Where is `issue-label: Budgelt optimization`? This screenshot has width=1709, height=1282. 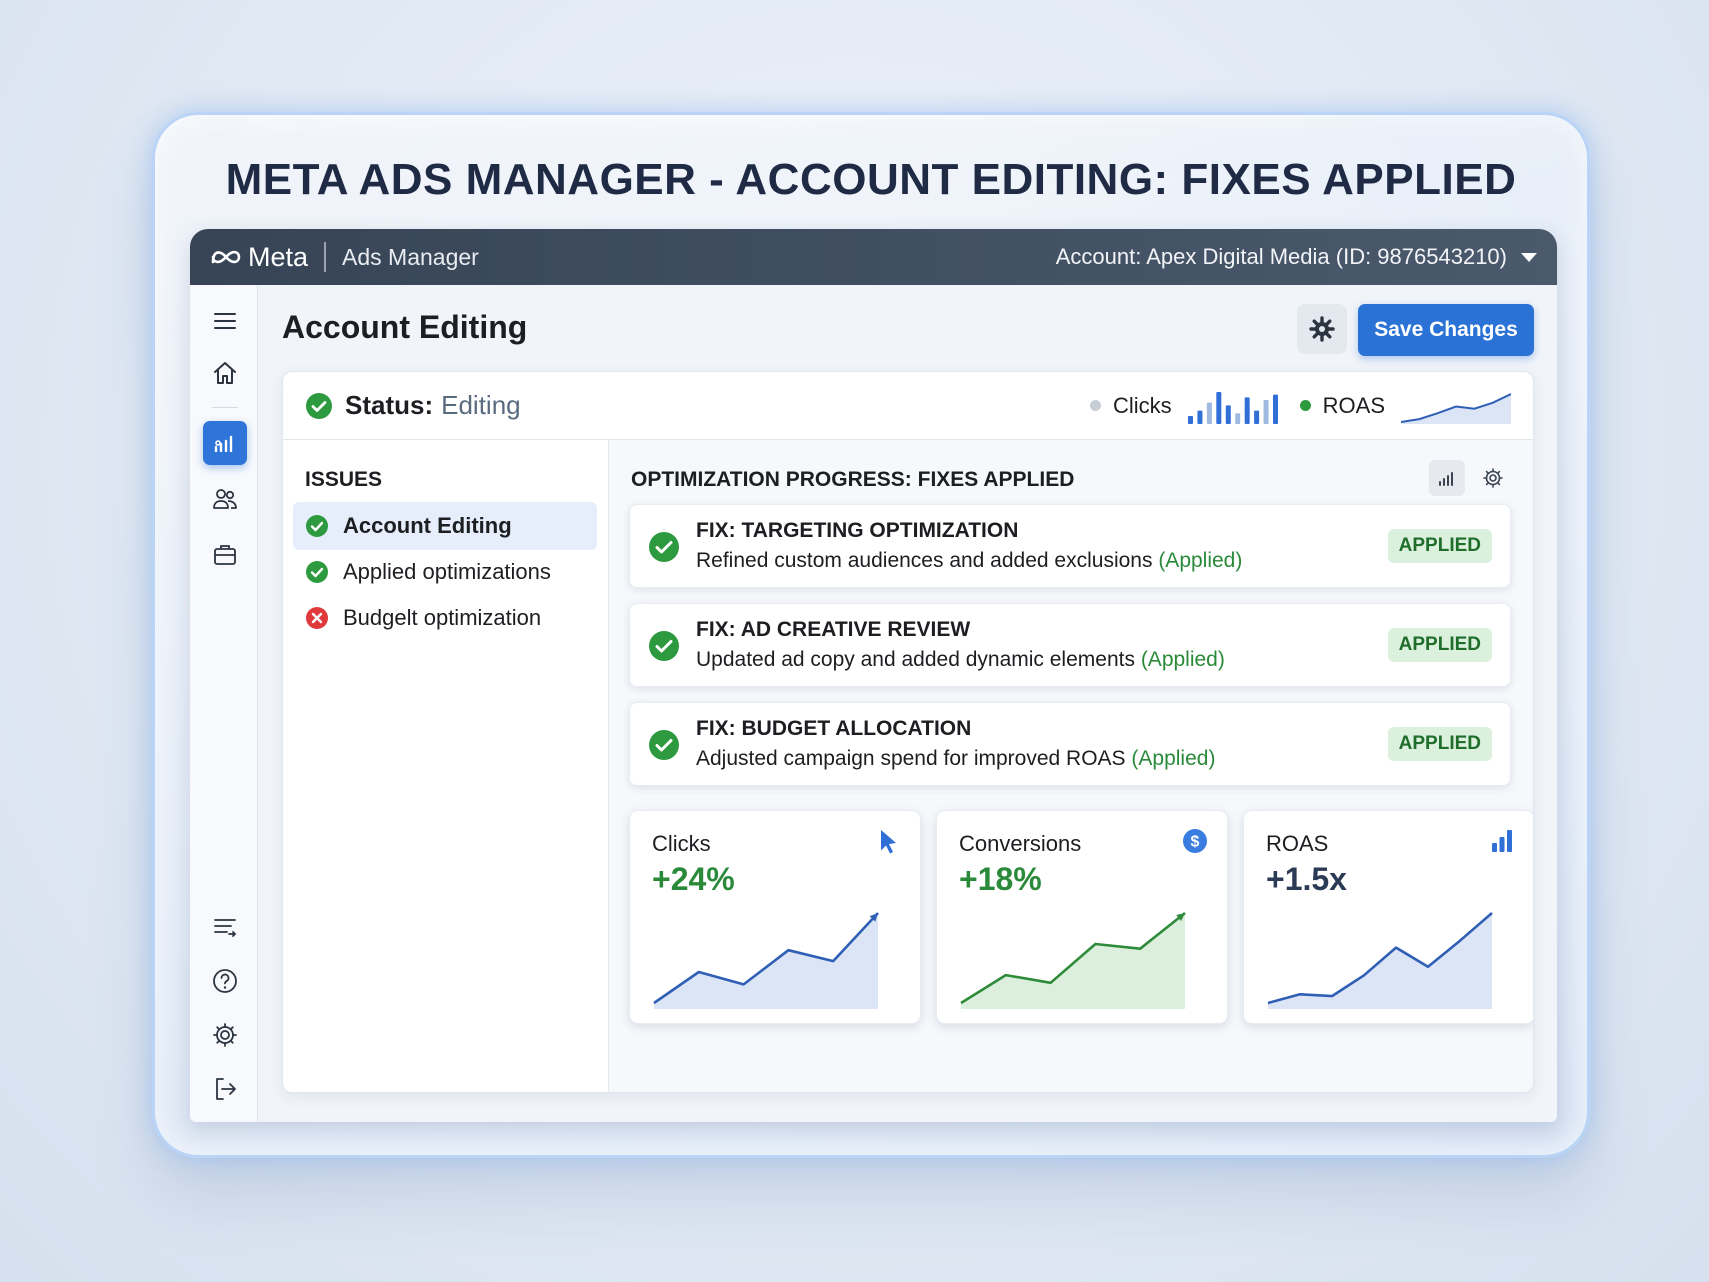
issue-label: Budgelt optimization is located at coordinates (442, 617).